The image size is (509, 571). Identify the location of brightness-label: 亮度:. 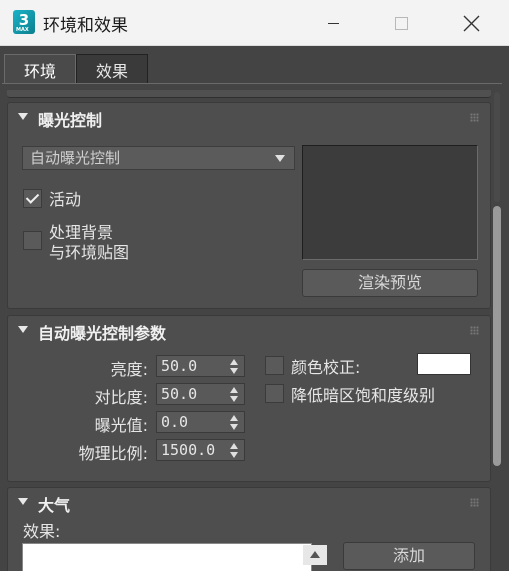
(129, 369).